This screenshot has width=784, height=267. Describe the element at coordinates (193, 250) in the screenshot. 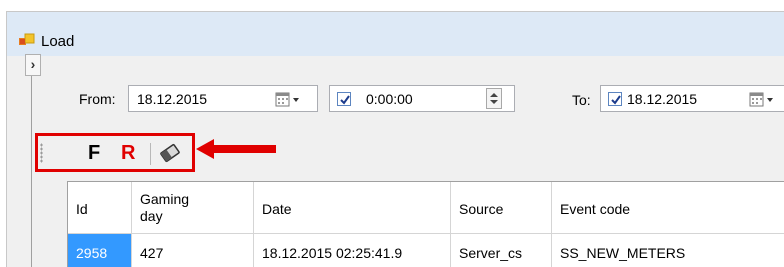

I see `table-cell-gaming-day: 427` at that location.